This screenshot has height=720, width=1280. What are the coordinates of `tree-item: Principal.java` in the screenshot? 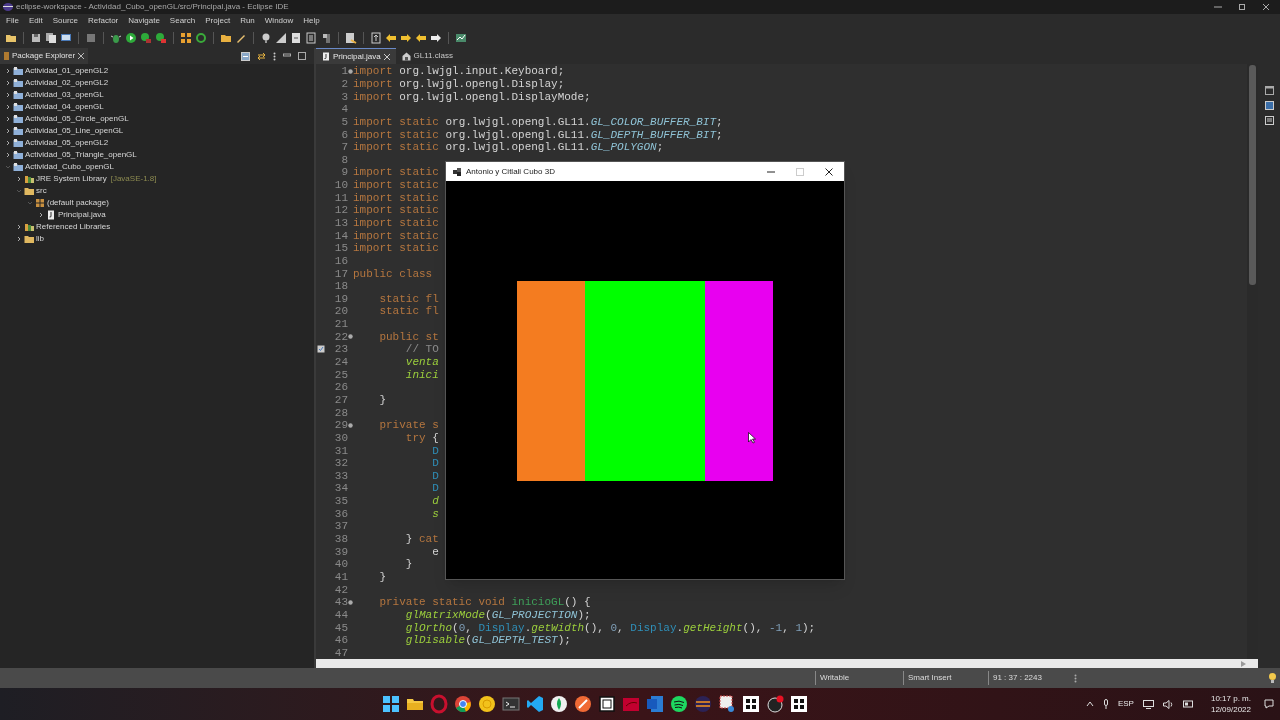 It's located at (157, 215).